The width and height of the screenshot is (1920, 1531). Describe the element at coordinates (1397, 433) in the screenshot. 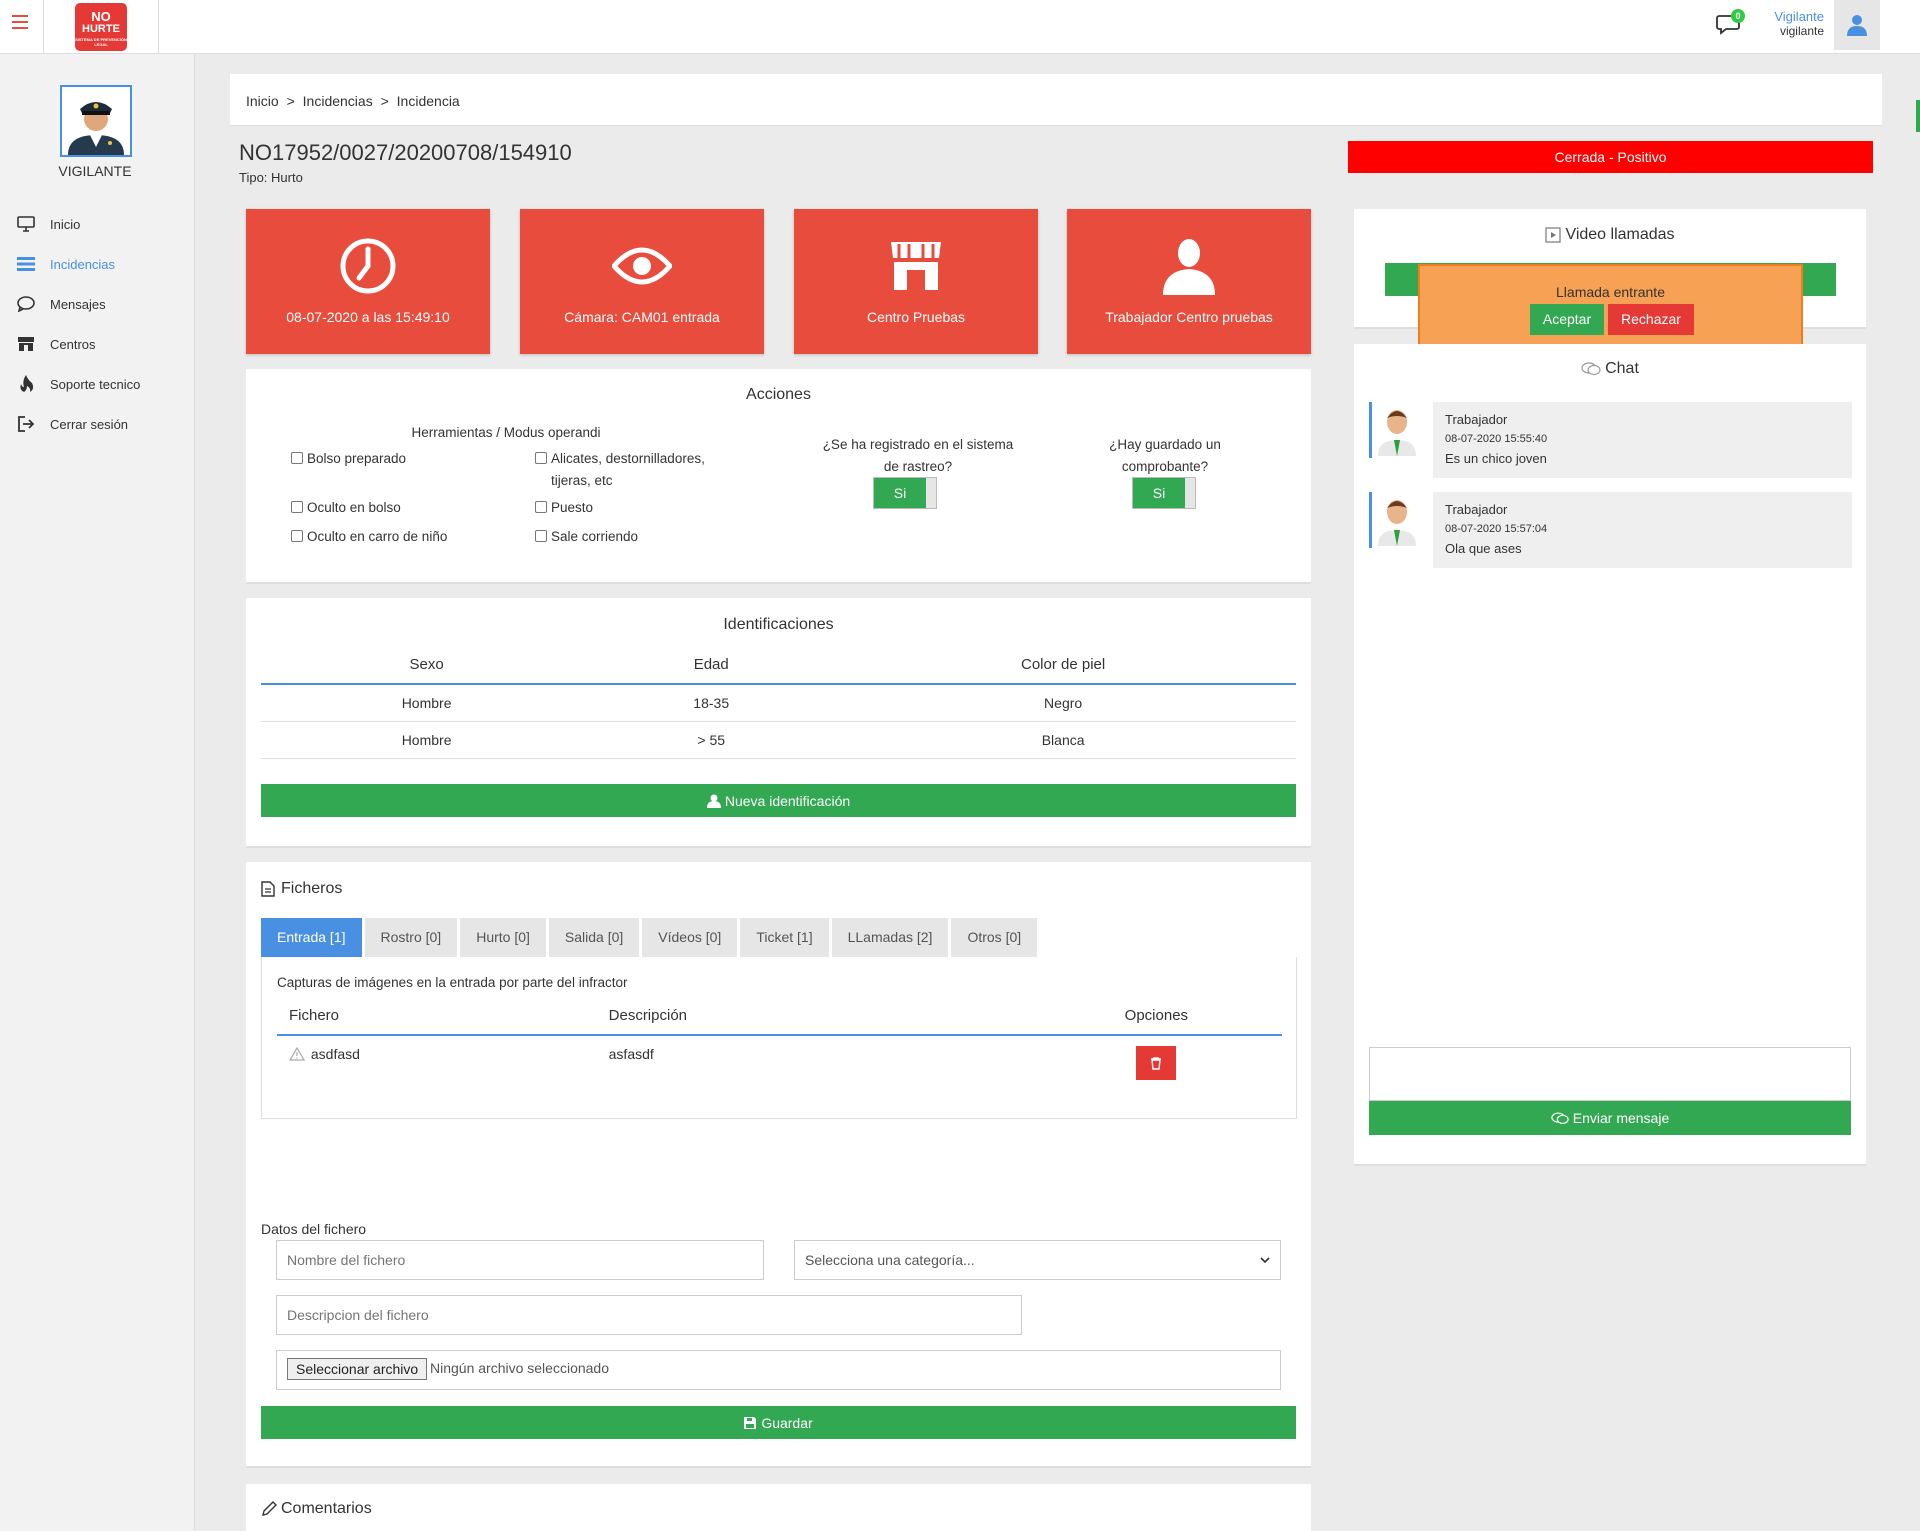

I see `worker-avatar-icon` at that location.